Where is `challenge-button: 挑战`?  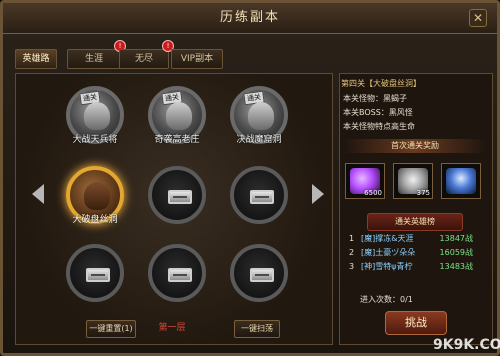
challenge-button: 挑战 is located at coordinates (416, 323).